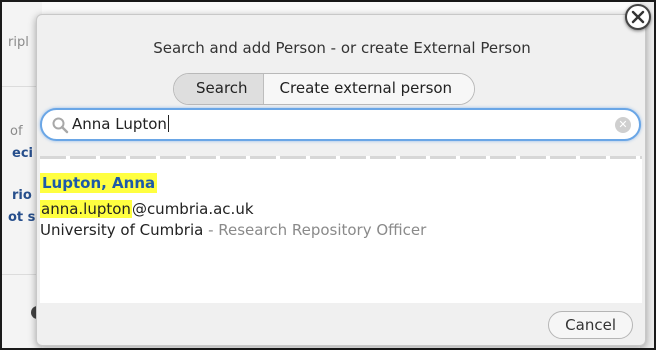  I want to click on search-value: Anna Lupton, so click(119, 124).